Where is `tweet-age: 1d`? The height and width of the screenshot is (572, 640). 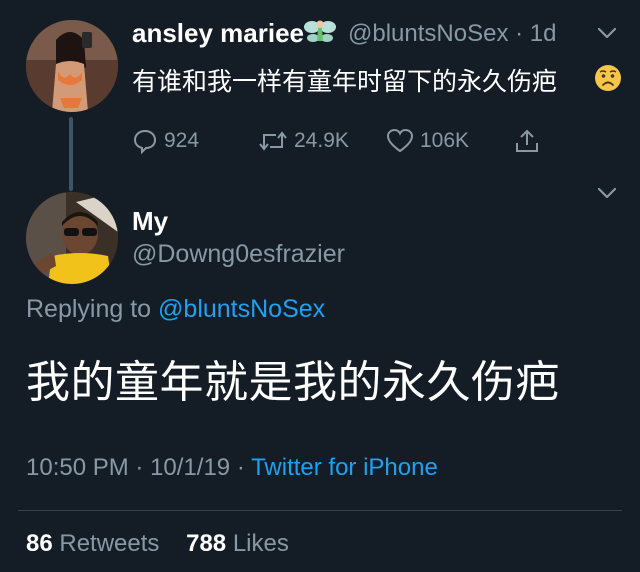
tweet-age: 1d is located at coordinates (543, 33).